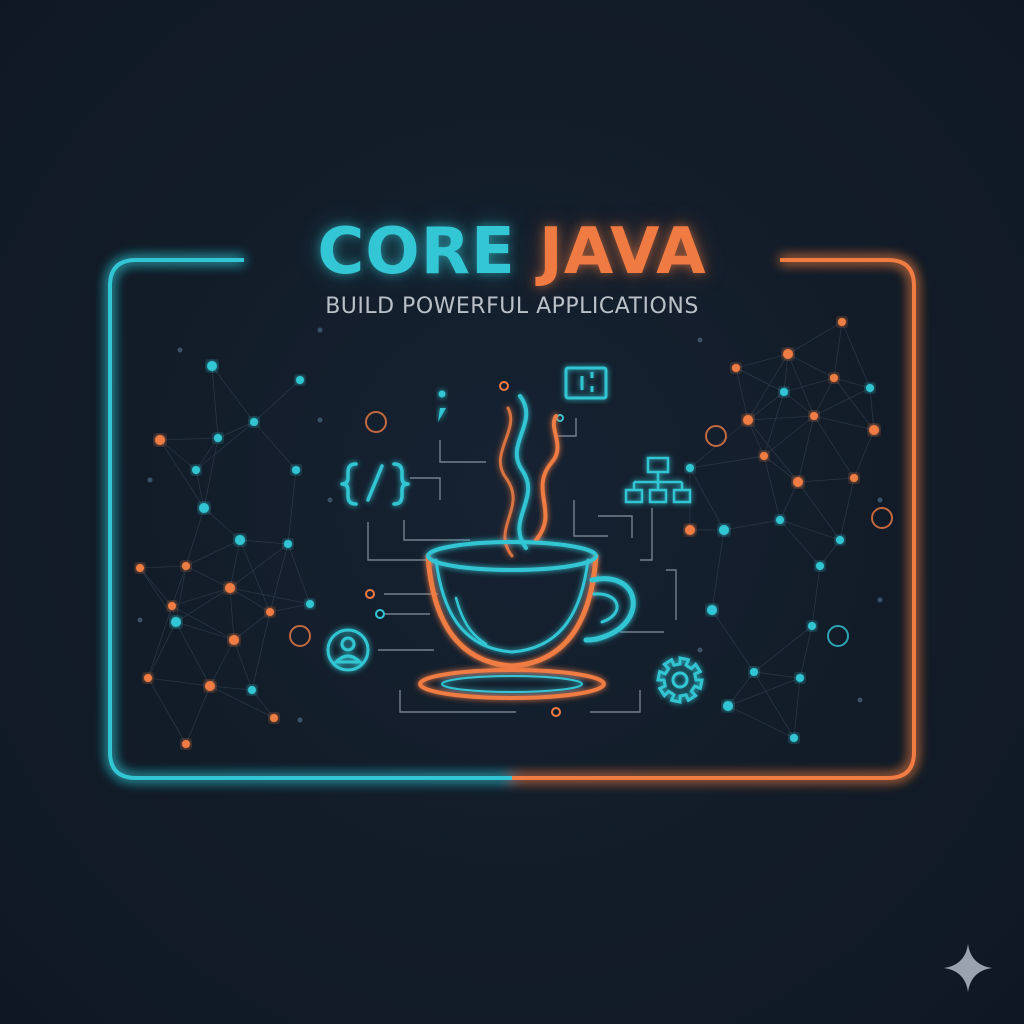 The image size is (1024, 1024). Describe the element at coordinates (348, 650) in the screenshot. I see `user-profile-icon` at that location.